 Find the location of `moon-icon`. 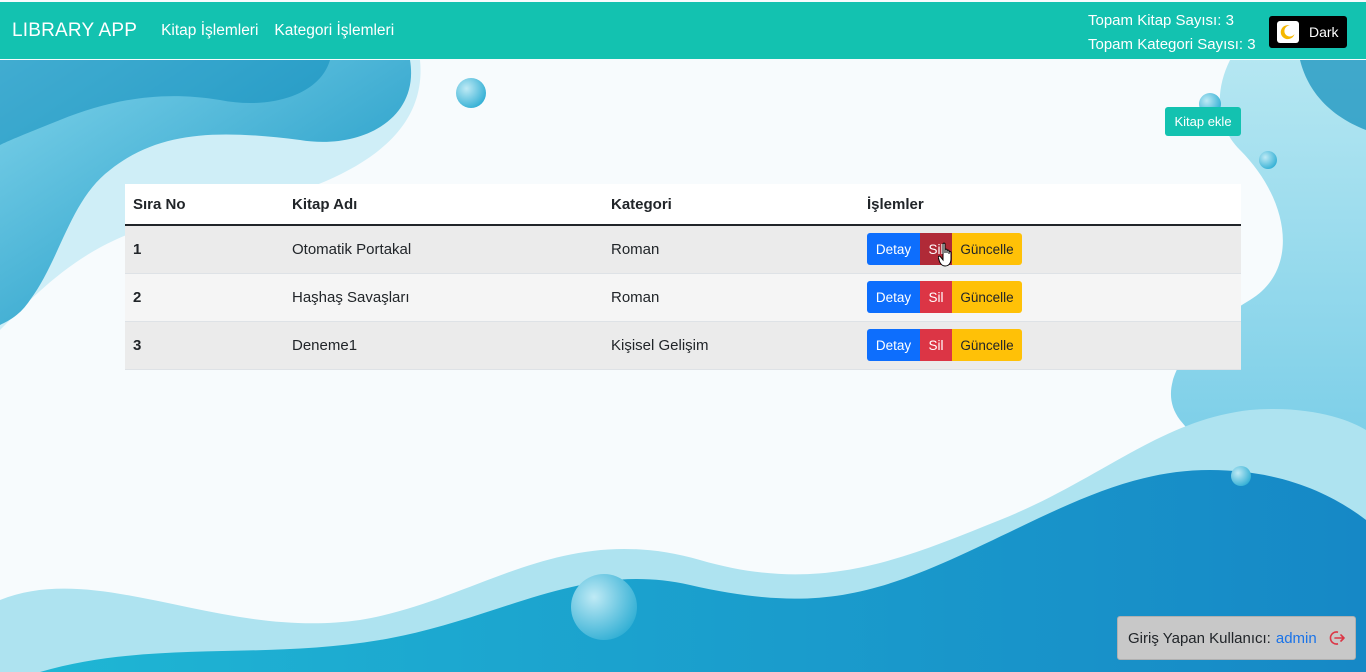

moon-icon is located at coordinates (1288, 32).